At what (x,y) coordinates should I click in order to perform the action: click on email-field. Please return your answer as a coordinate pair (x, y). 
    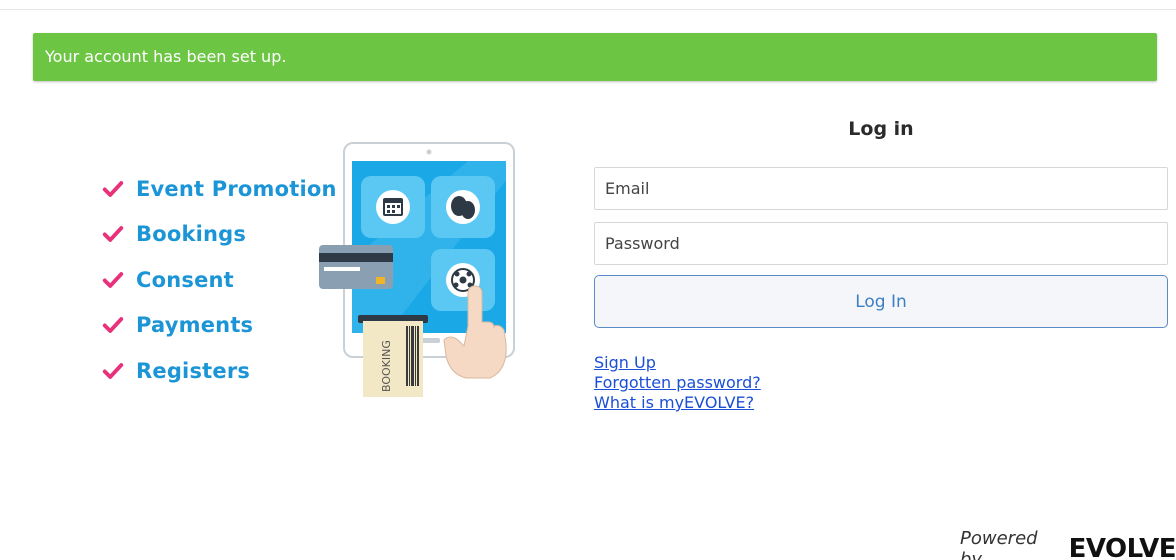
    Looking at the image, I should click on (881, 188).